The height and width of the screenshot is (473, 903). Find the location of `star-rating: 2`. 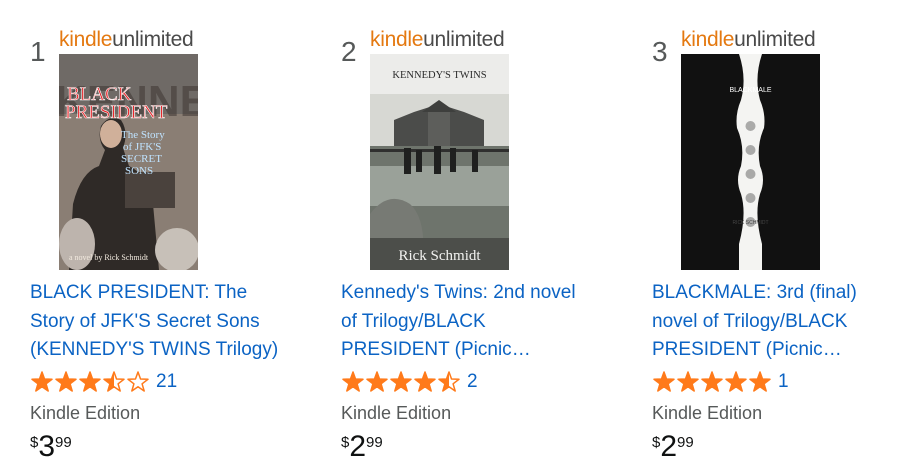

star-rating: 2 is located at coordinates (409, 382).